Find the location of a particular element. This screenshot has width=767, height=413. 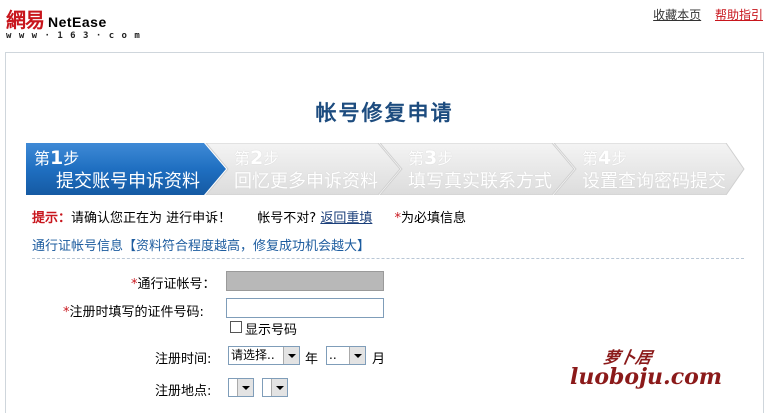

id-row-label: *注册时填写的证件号码: is located at coordinates (133, 310).